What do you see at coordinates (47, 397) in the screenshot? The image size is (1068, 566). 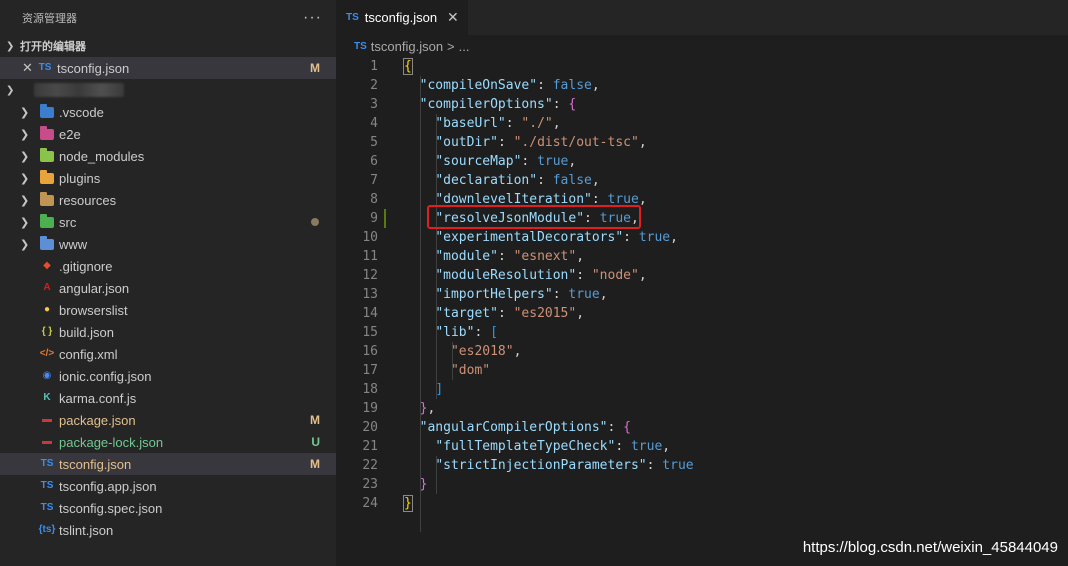 I see `karma-icon: K` at bounding box center [47, 397].